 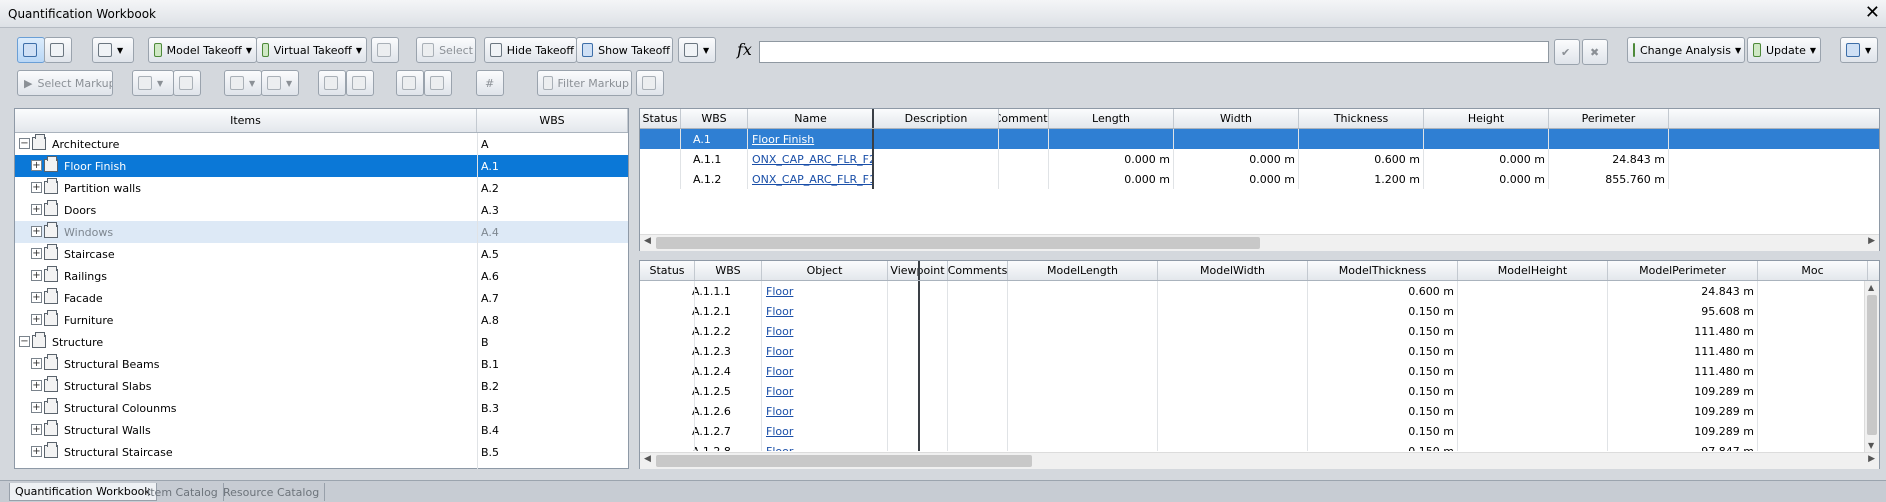 What do you see at coordinates (65, 83) in the screenshot?
I see `select-markup-button: ▶ Select Markup` at bounding box center [65, 83].